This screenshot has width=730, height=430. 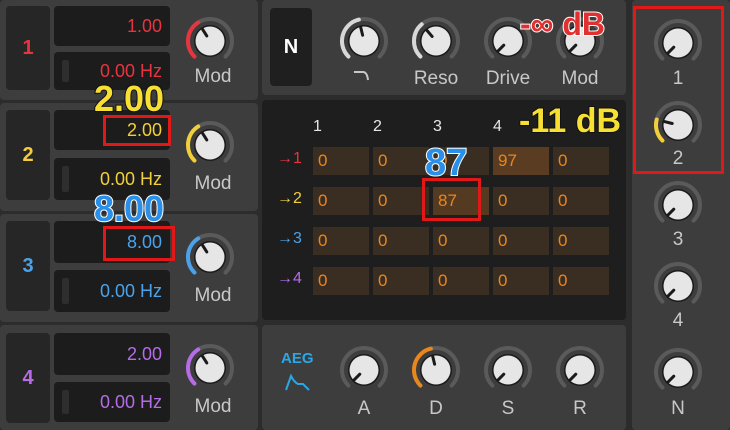 What do you see at coordinates (364, 41) in the screenshot?
I see `cutoff-knob` at bounding box center [364, 41].